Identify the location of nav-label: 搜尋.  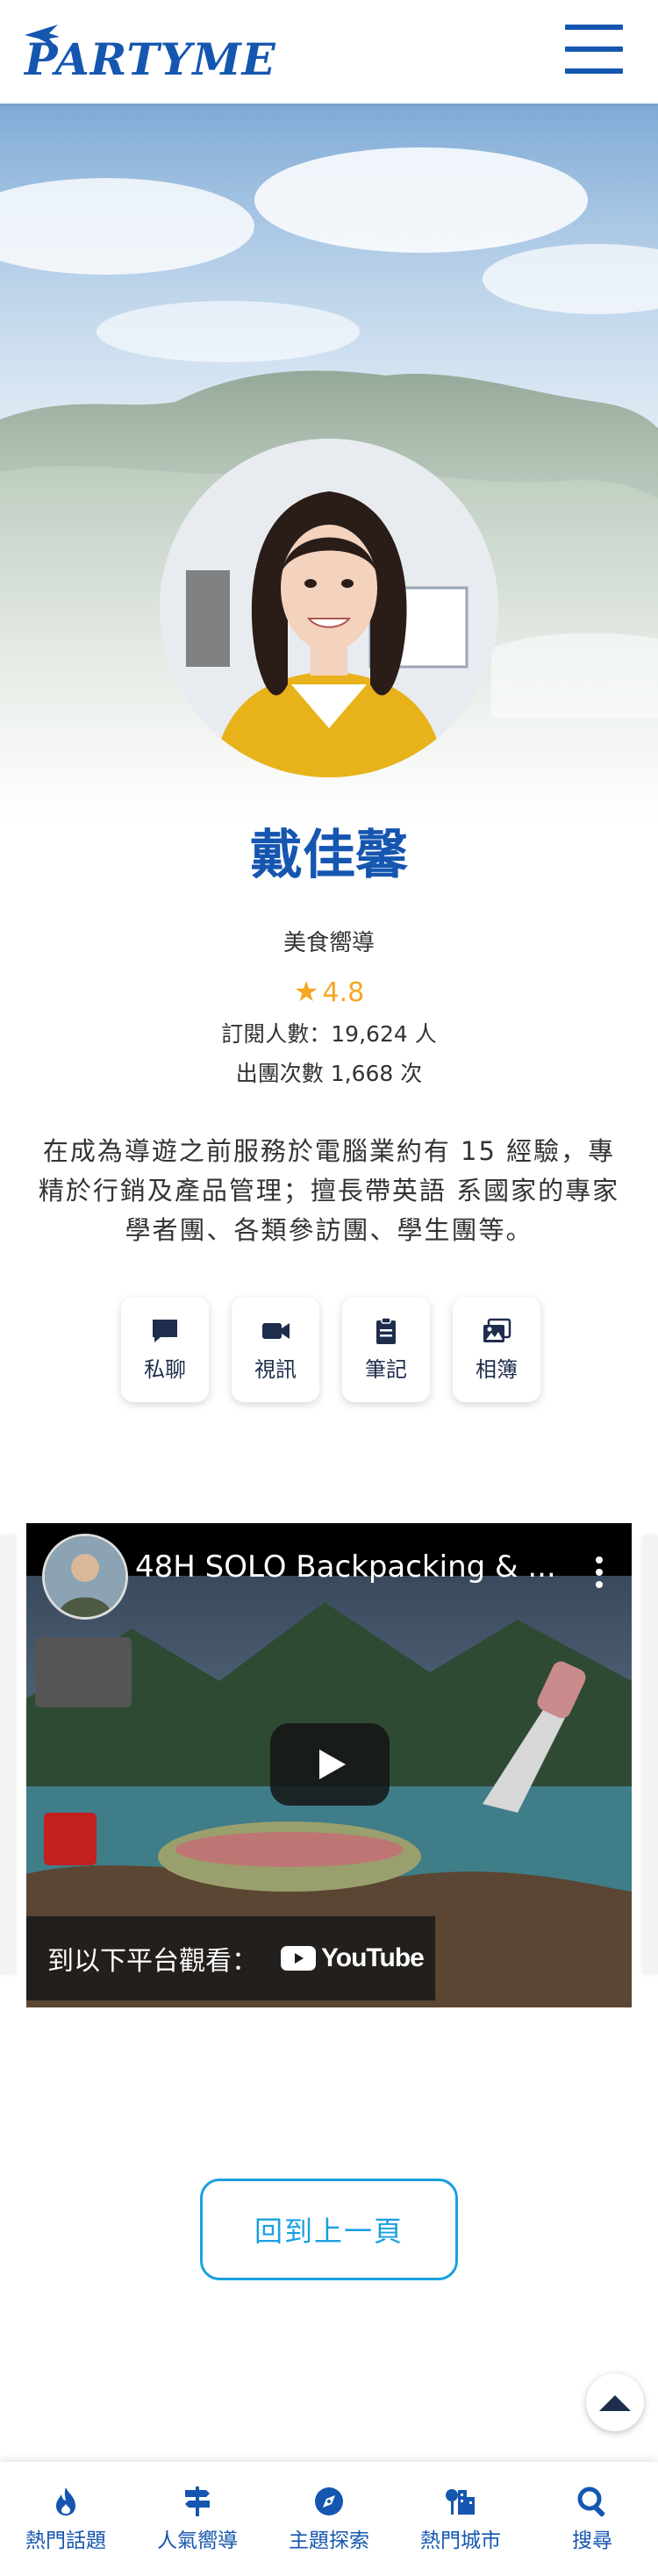
(592, 2540).